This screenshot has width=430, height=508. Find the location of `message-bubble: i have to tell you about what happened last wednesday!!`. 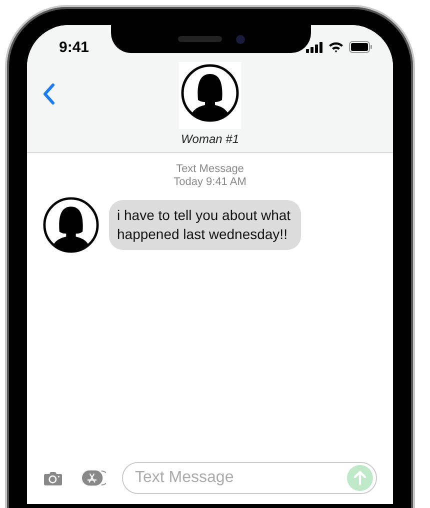

message-bubble: i have to tell you about what happened last wednesday!! is located at coordinates (205, 225).